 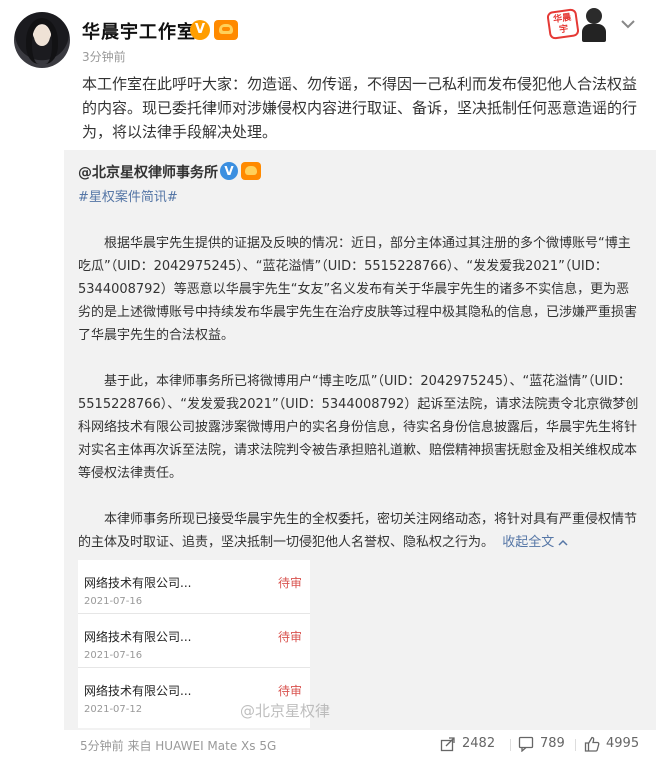 I want to click on repost-author-link: @北京星权律师事务所, so click(x=148, y=172).